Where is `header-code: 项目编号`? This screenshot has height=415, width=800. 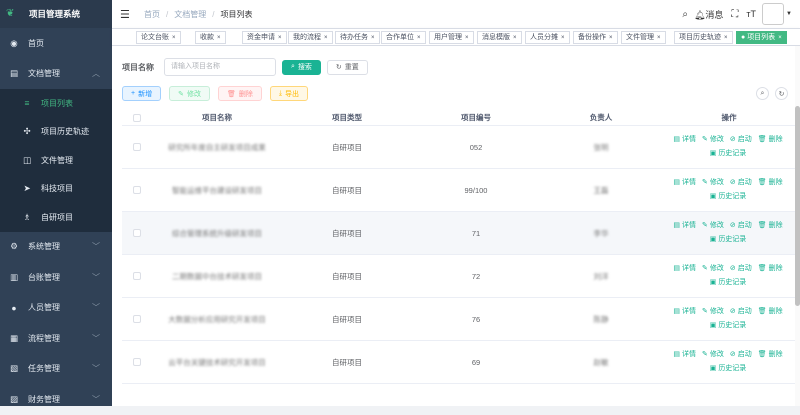
header-code: 项目编号 is located at coordinates (476, 117).